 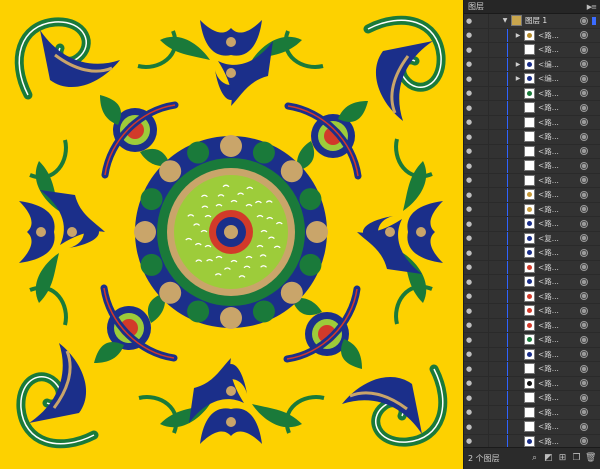 I want to click on new-layer-icon: ❐, so click(x=576, y=458).